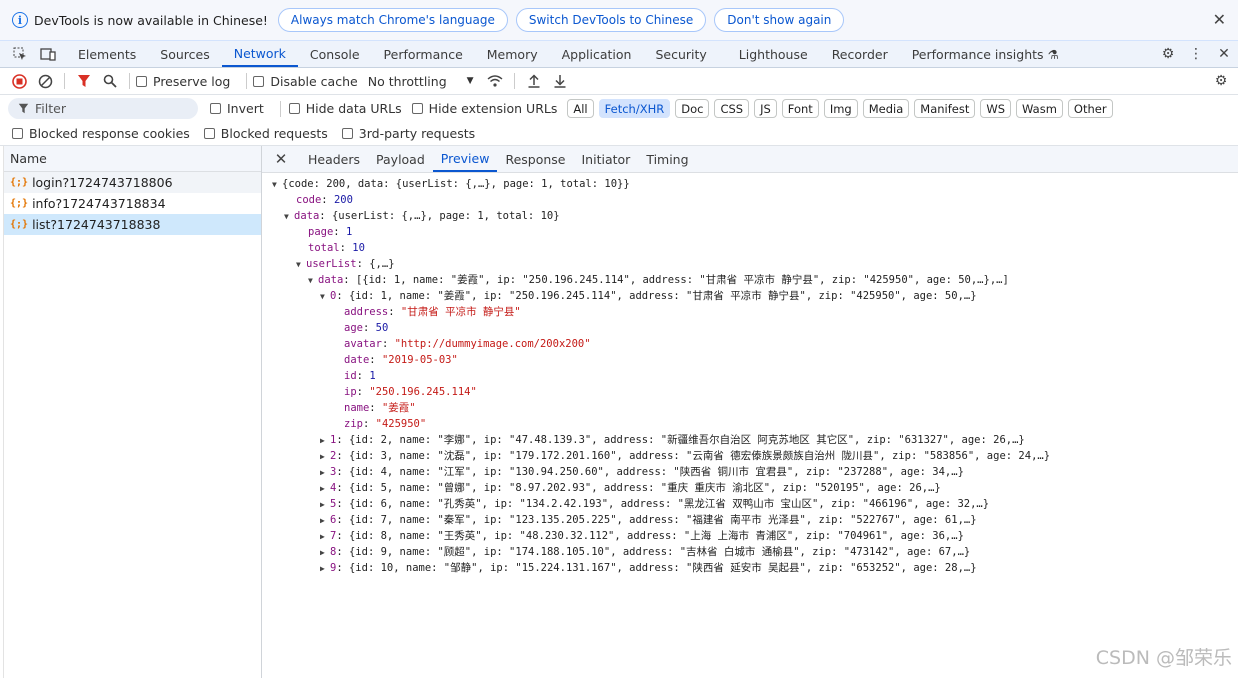 This screenshot has width=1238, height=678. What do you see at coordinates (692, 108) in the screenshot?
I see `type-filter-doc: Doc` at bounding box center [692, 108].